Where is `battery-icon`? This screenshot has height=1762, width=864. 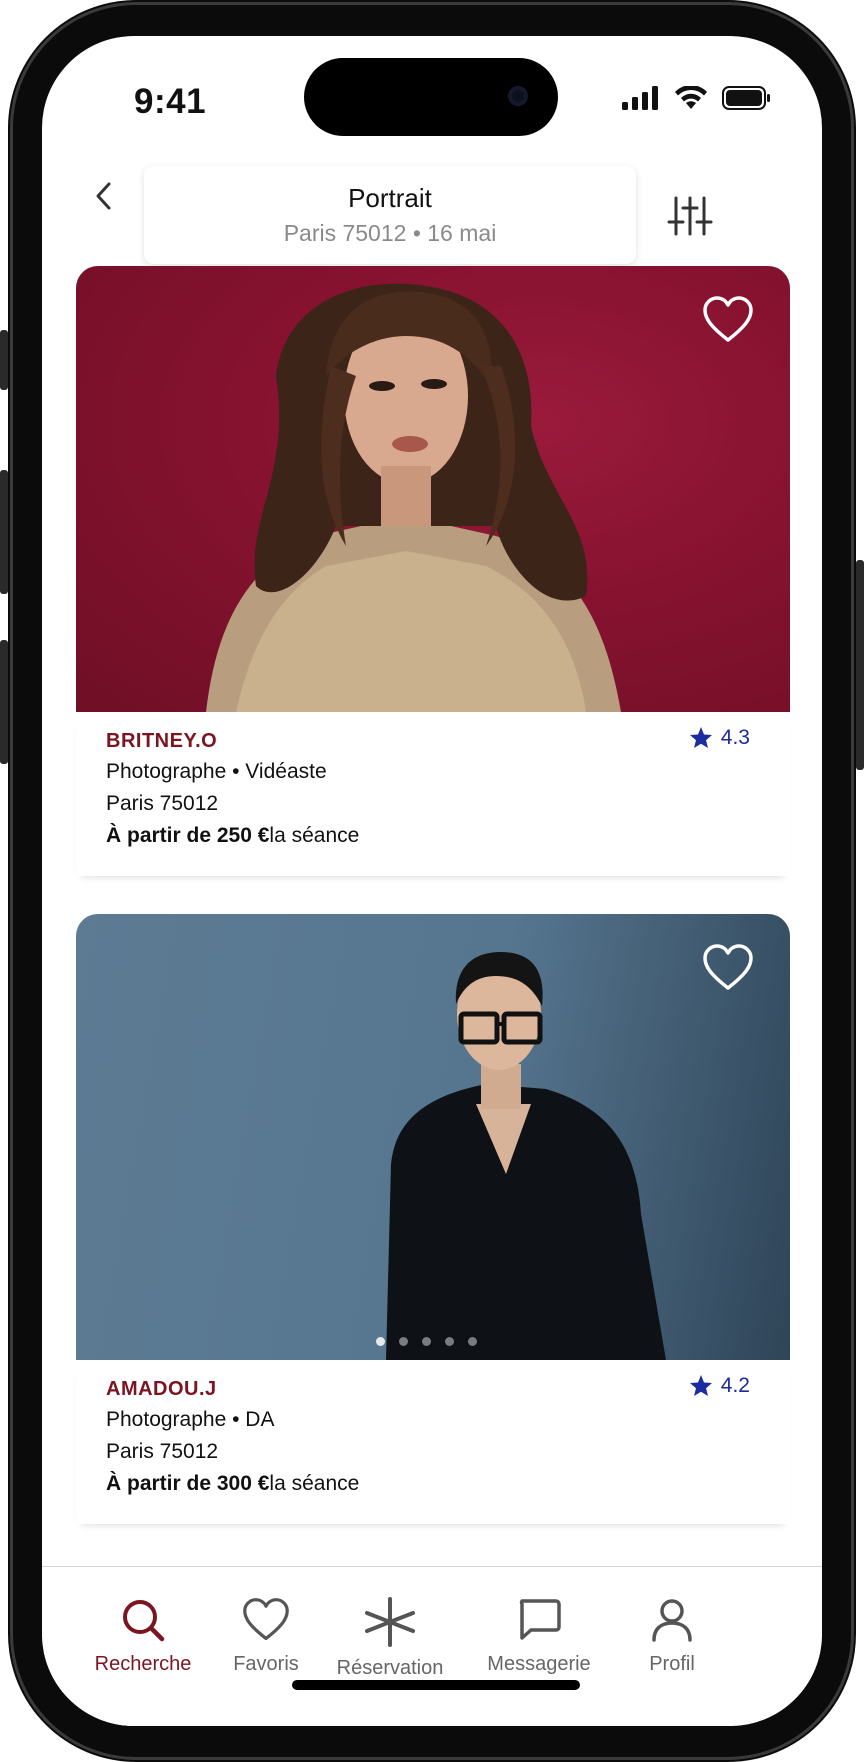
battery-icon is located at coordinates (746, 98).